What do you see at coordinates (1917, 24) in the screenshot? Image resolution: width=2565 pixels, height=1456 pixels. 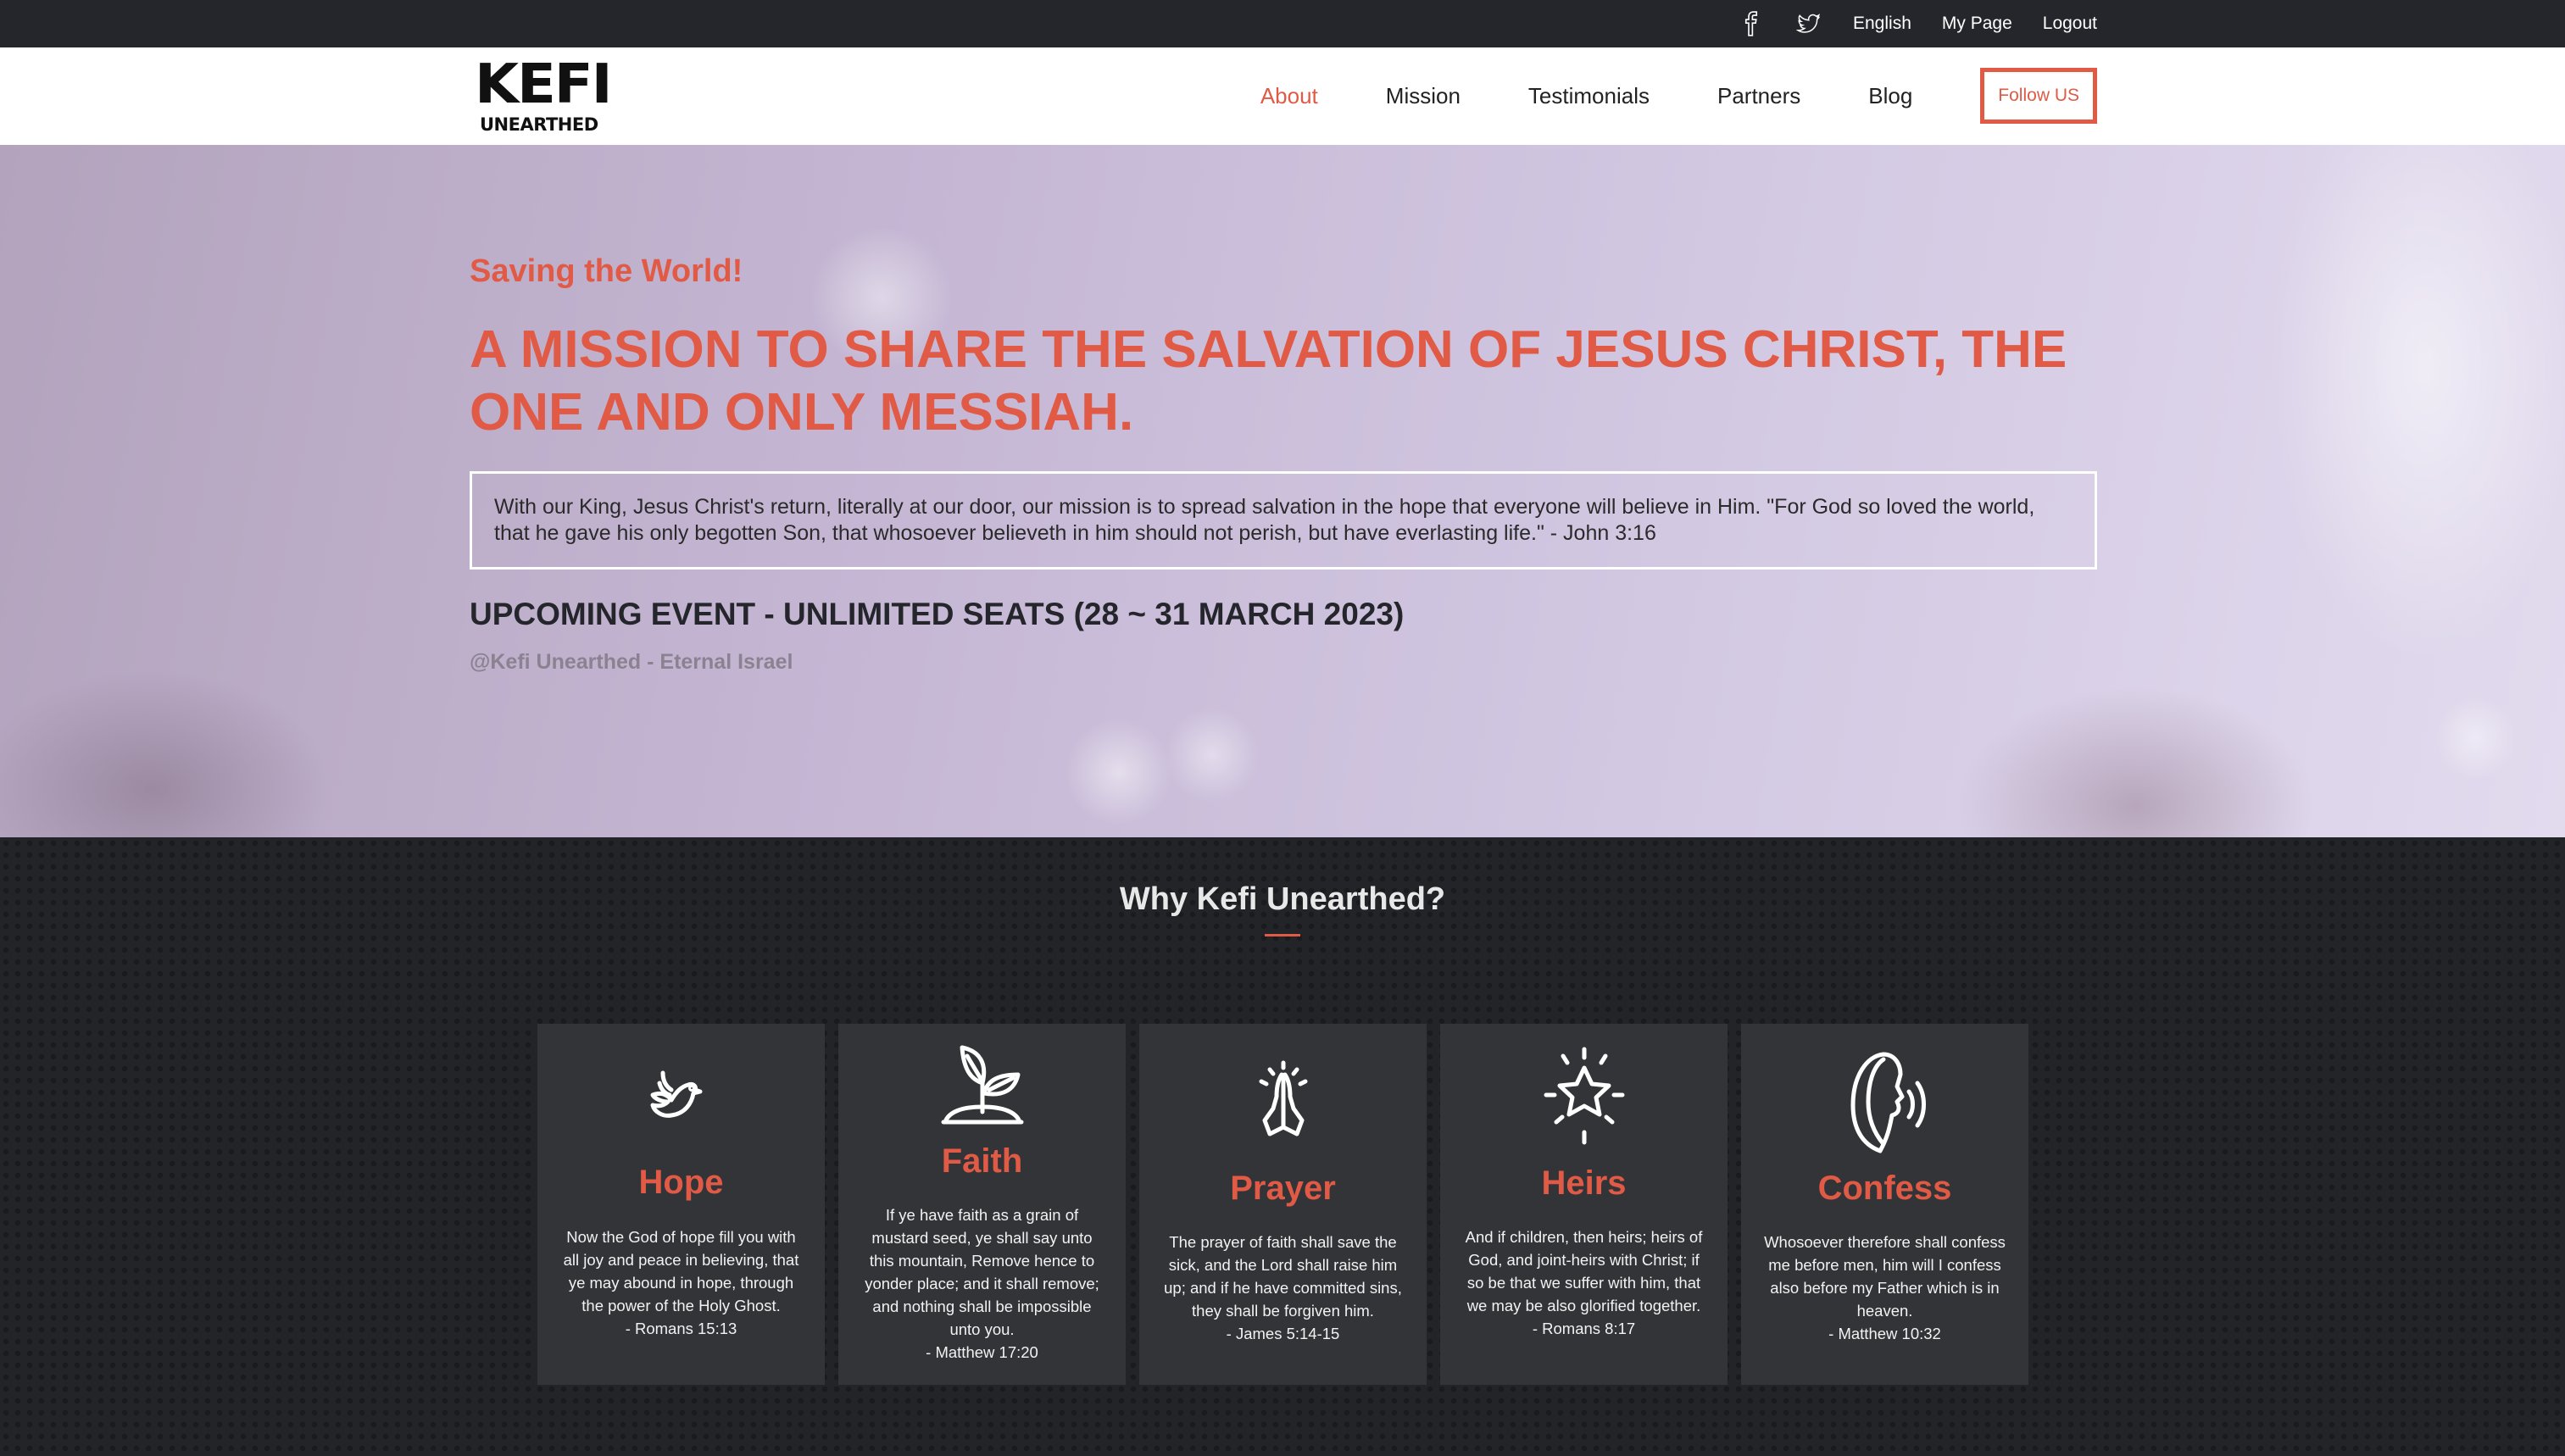 I see `utility-links: English My Page Logout` at bounding box center [1917, 24].